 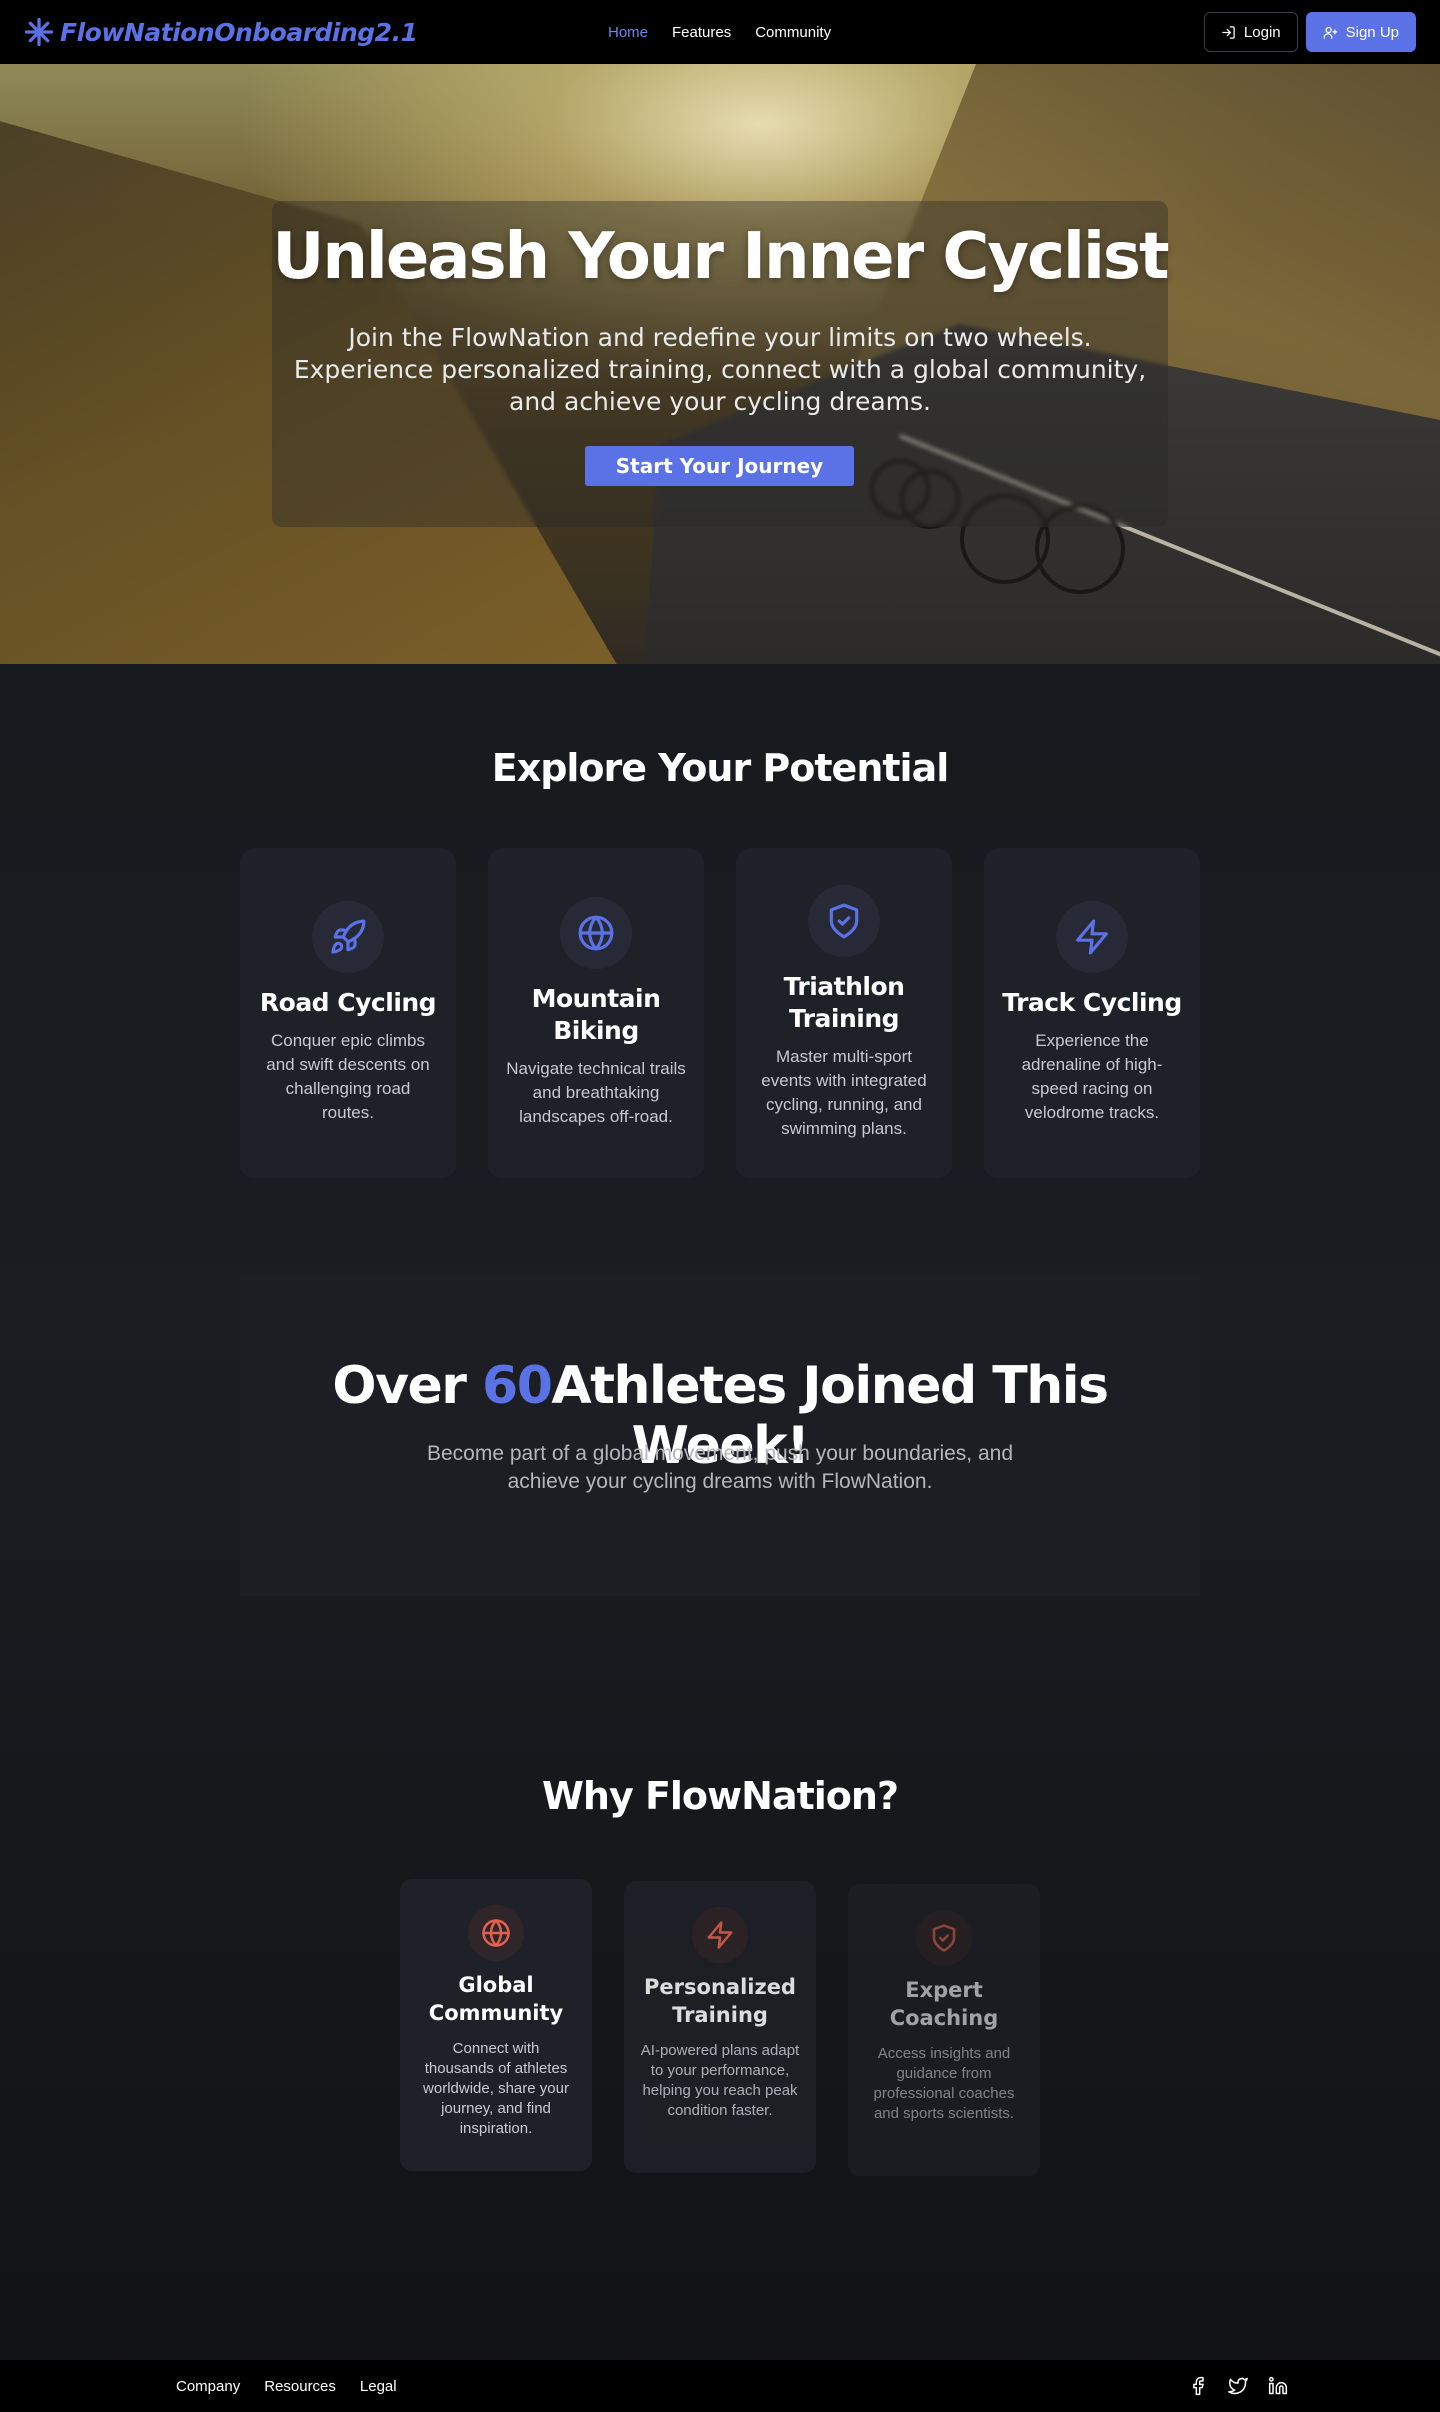 What do you see at coordinates (720, 257) in the screenshot?
I see `hero-title: Unleash Your Inner Cyclist` at bounding box center [720, 257].